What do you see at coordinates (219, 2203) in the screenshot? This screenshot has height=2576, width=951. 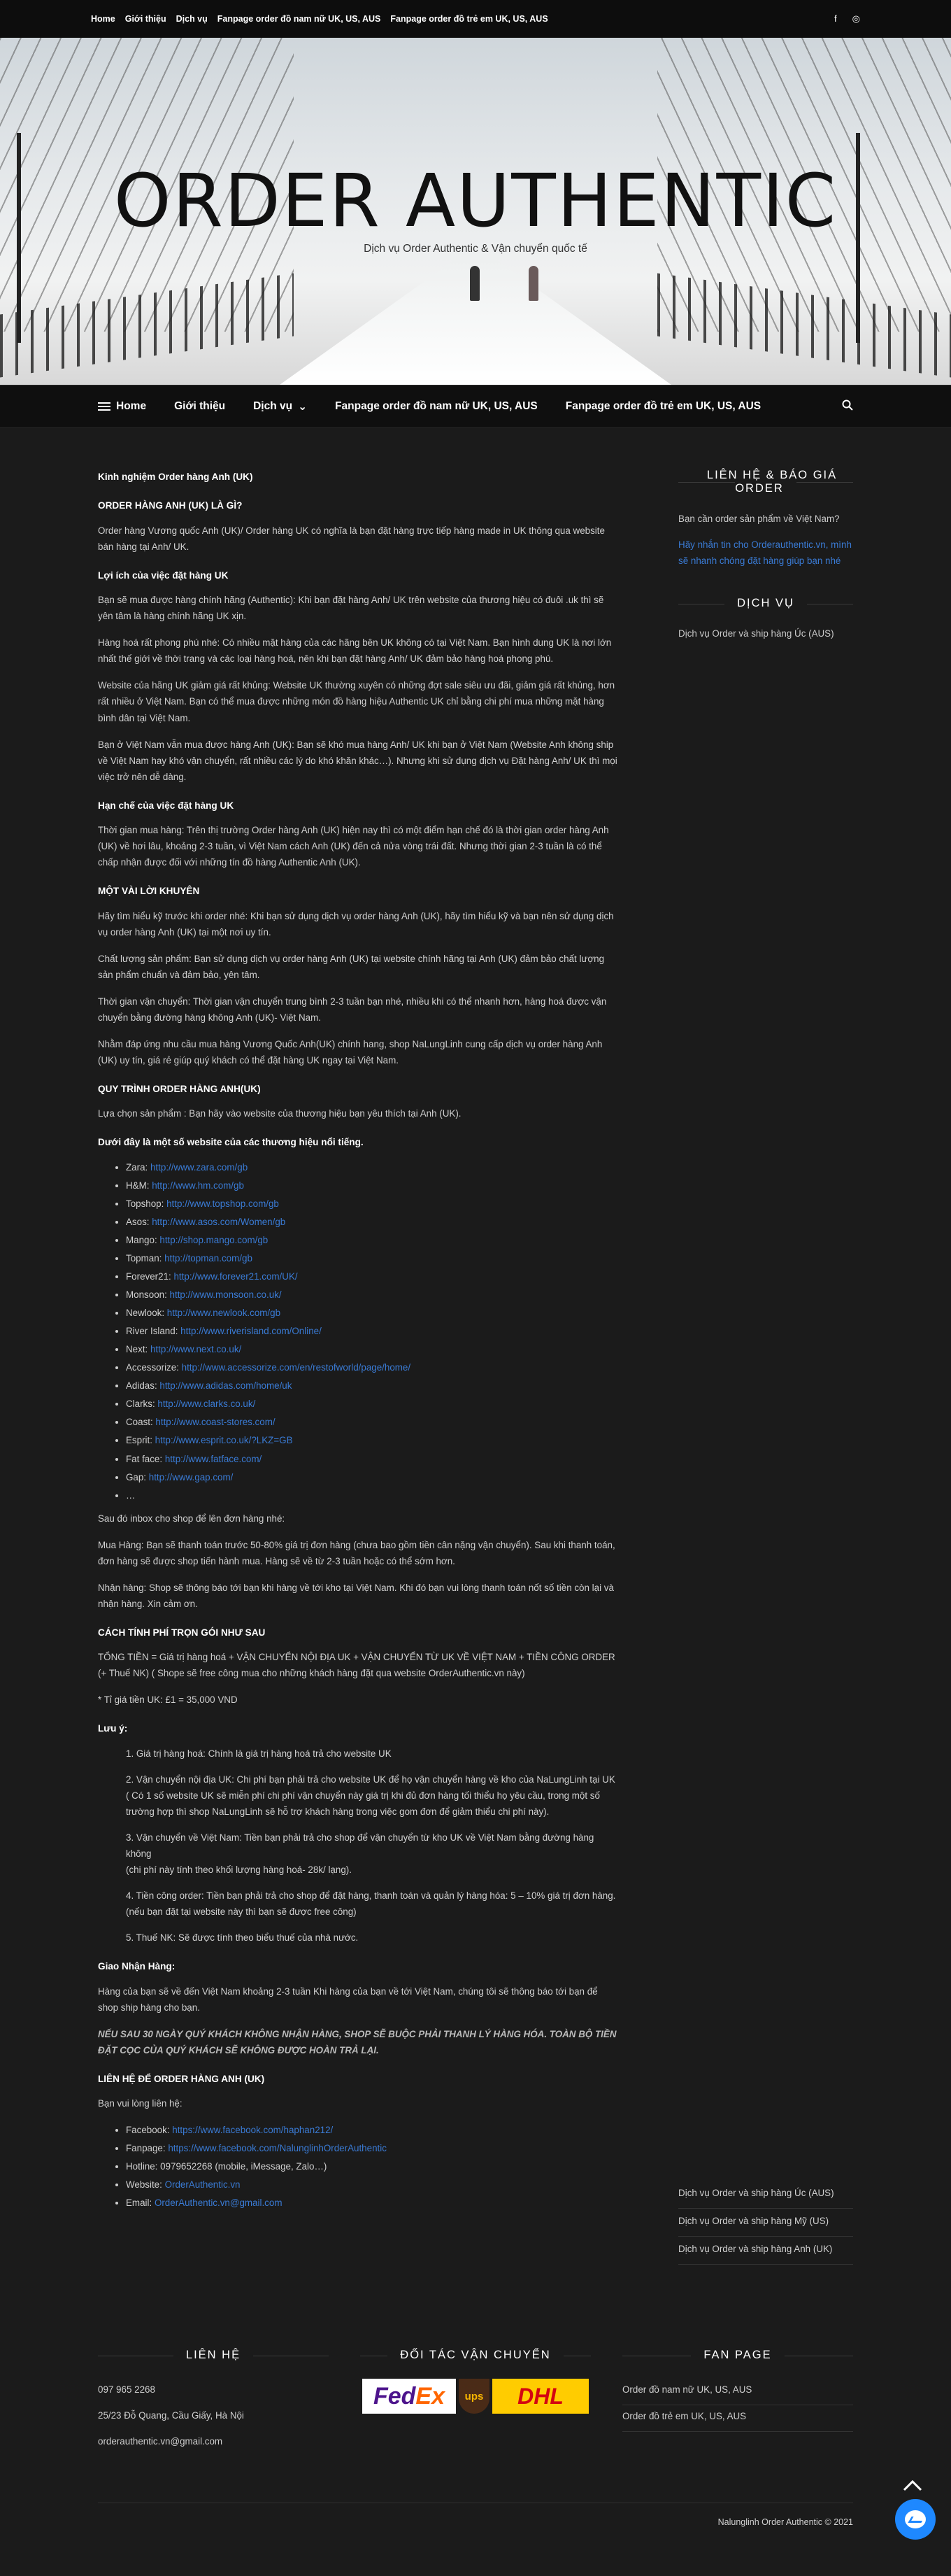 I see `contact-value: OrderAuthentic.vn@gmail.com` at bounding box center [219, 2203].